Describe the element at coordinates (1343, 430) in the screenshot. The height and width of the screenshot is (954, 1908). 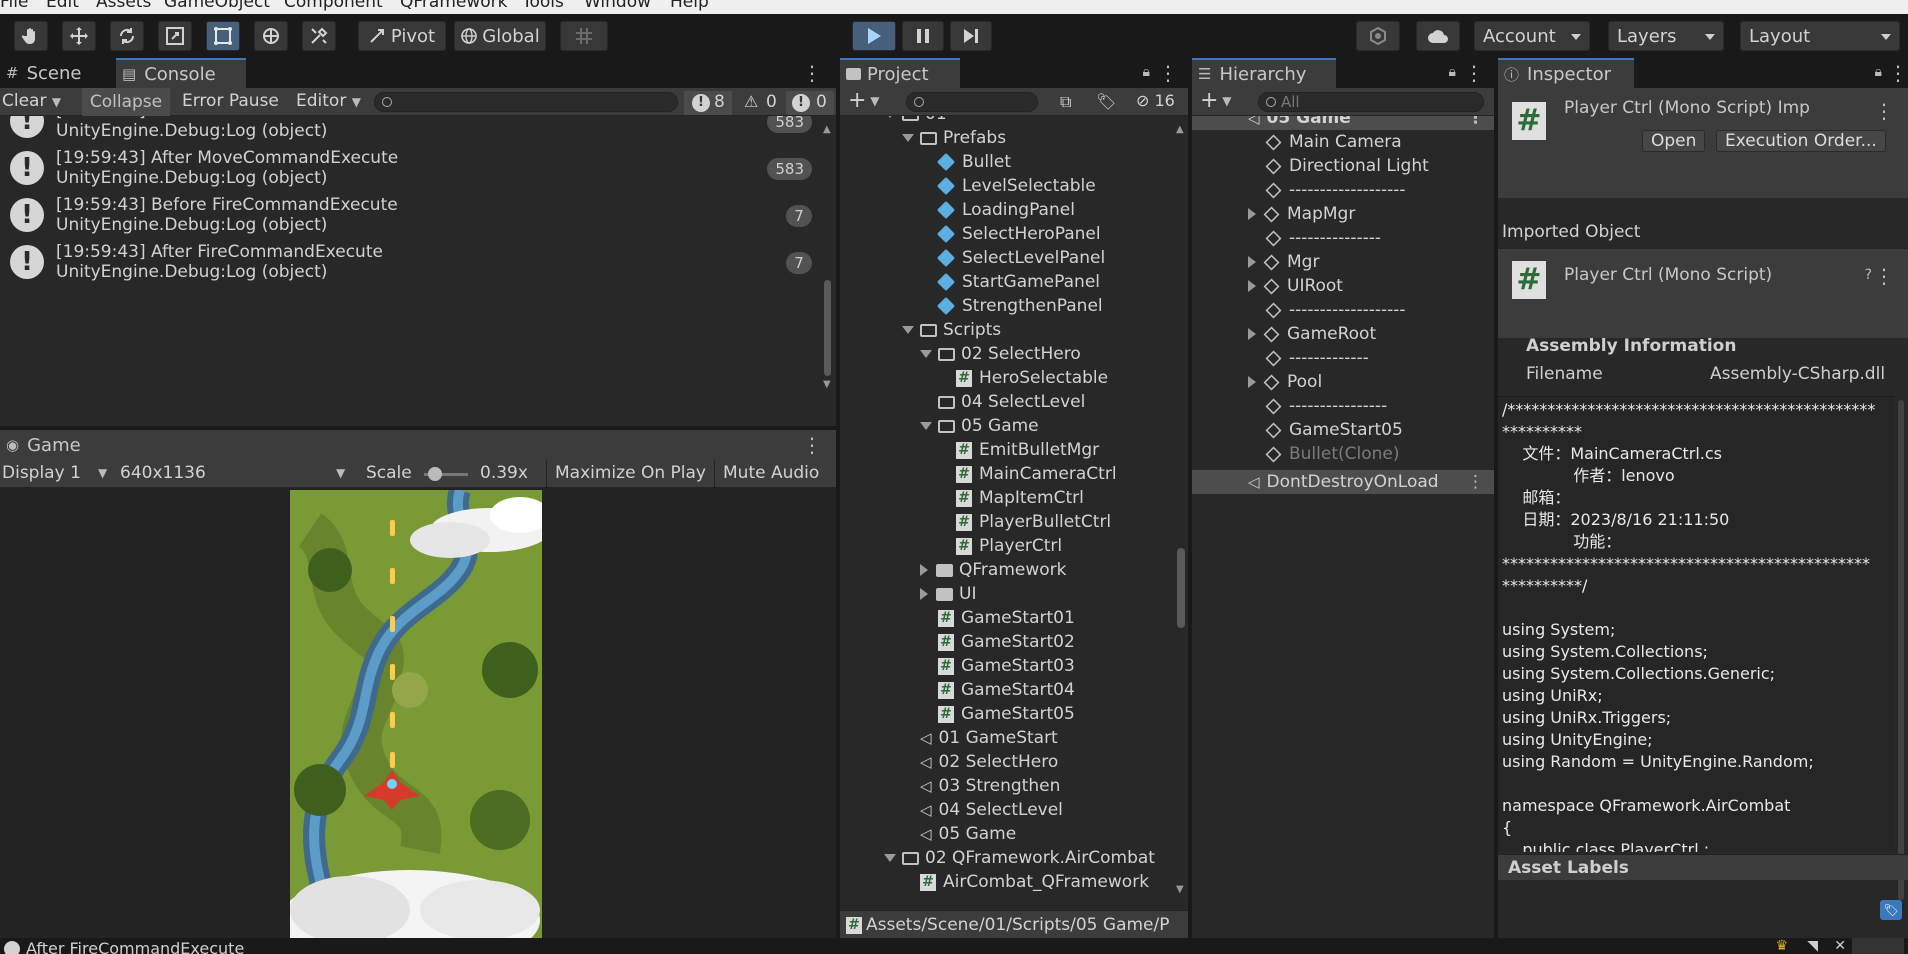
I see `hierarchy-item: GameStart05` at that location.